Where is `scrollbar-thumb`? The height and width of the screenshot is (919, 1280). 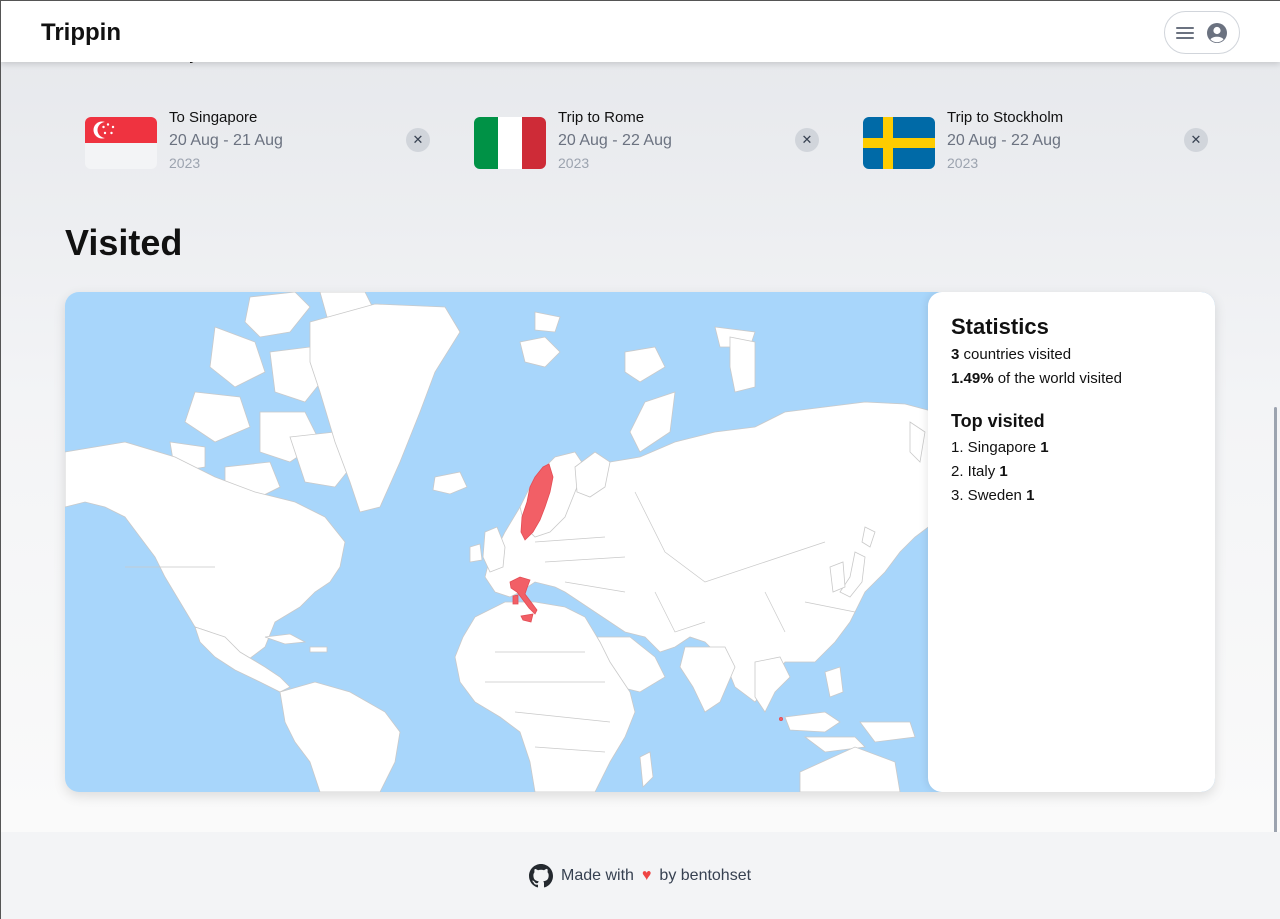 scrollbar-thumb is located at coordinates (1275, 627).